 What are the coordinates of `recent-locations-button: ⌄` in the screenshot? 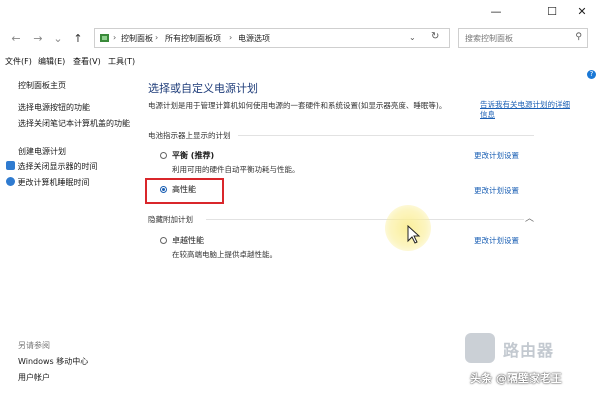 It's located at (58, 38).